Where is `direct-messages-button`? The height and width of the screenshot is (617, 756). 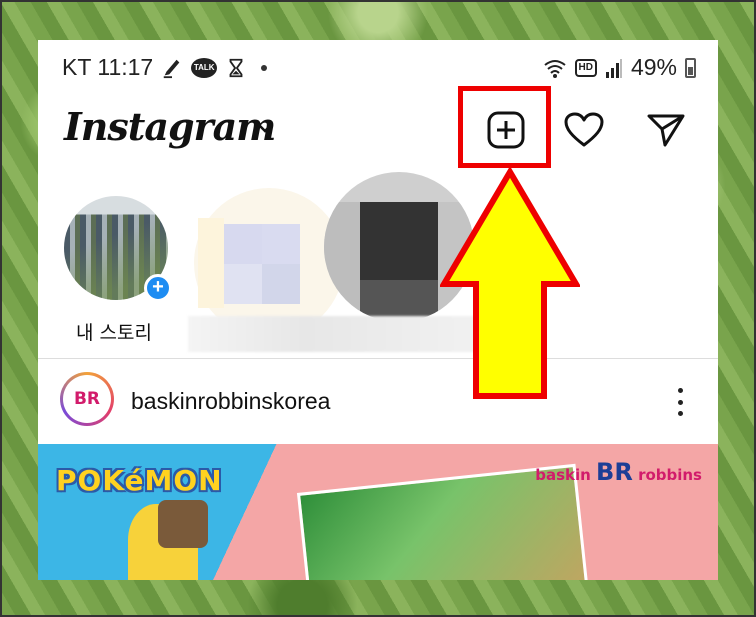 direct-messages-button is located at coordinates (666, 130).